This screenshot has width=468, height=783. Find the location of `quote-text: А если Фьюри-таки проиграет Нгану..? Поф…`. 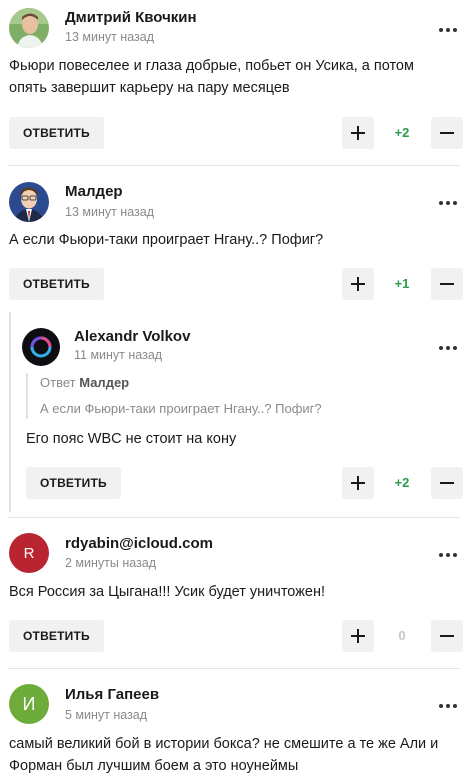

quote-text: А если Фьюри-таки проиграет Нгану..? Поф… is located at coordinates (181, 408).